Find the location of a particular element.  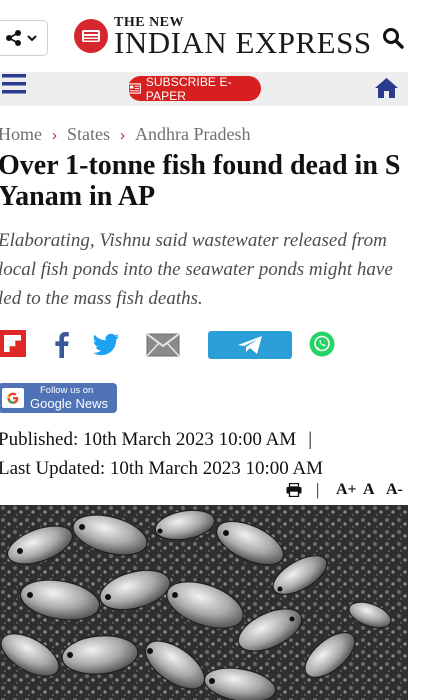

font-normal-button: A is located at coordinates (369, 490).